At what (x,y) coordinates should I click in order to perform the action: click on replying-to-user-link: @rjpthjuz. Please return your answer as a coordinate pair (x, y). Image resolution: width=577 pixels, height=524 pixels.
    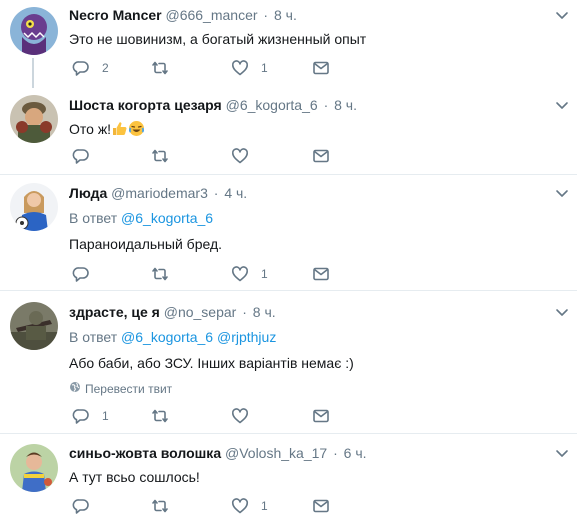
    Looking at the image, I should click on (246, 337).